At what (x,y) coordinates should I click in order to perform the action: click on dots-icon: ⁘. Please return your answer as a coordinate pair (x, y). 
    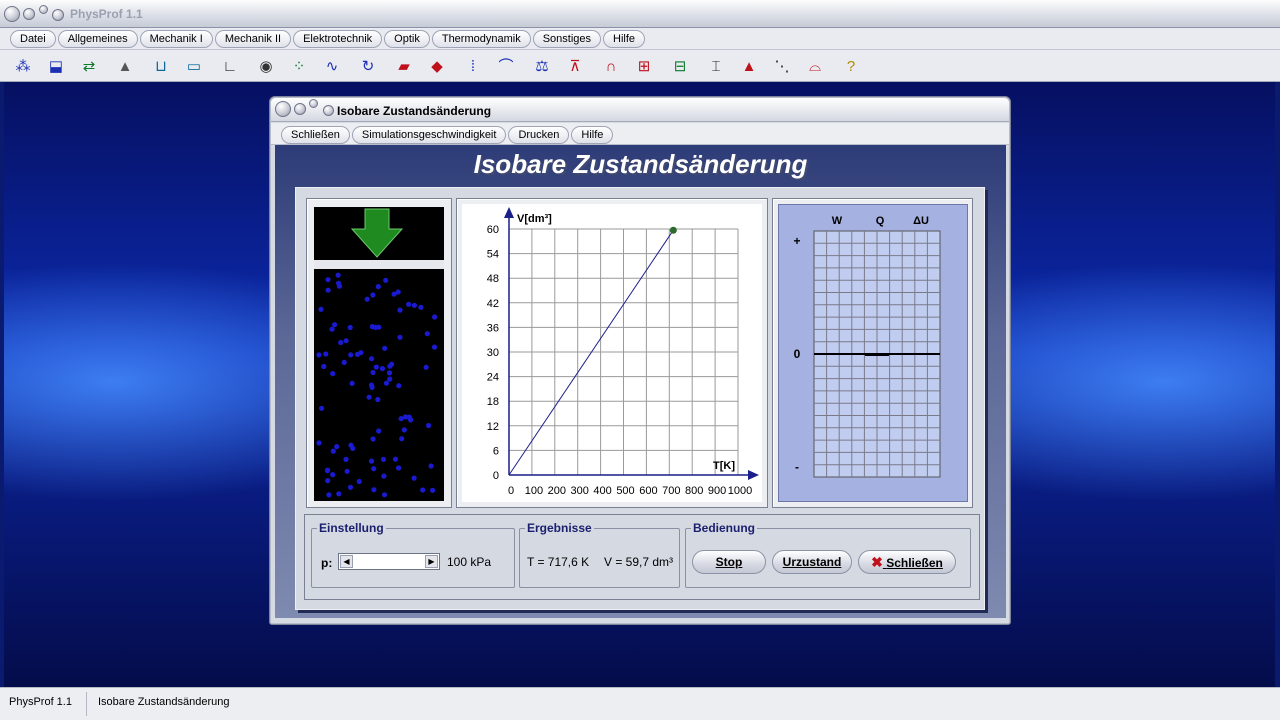
    Looking at the image, I should click on (299, 66).